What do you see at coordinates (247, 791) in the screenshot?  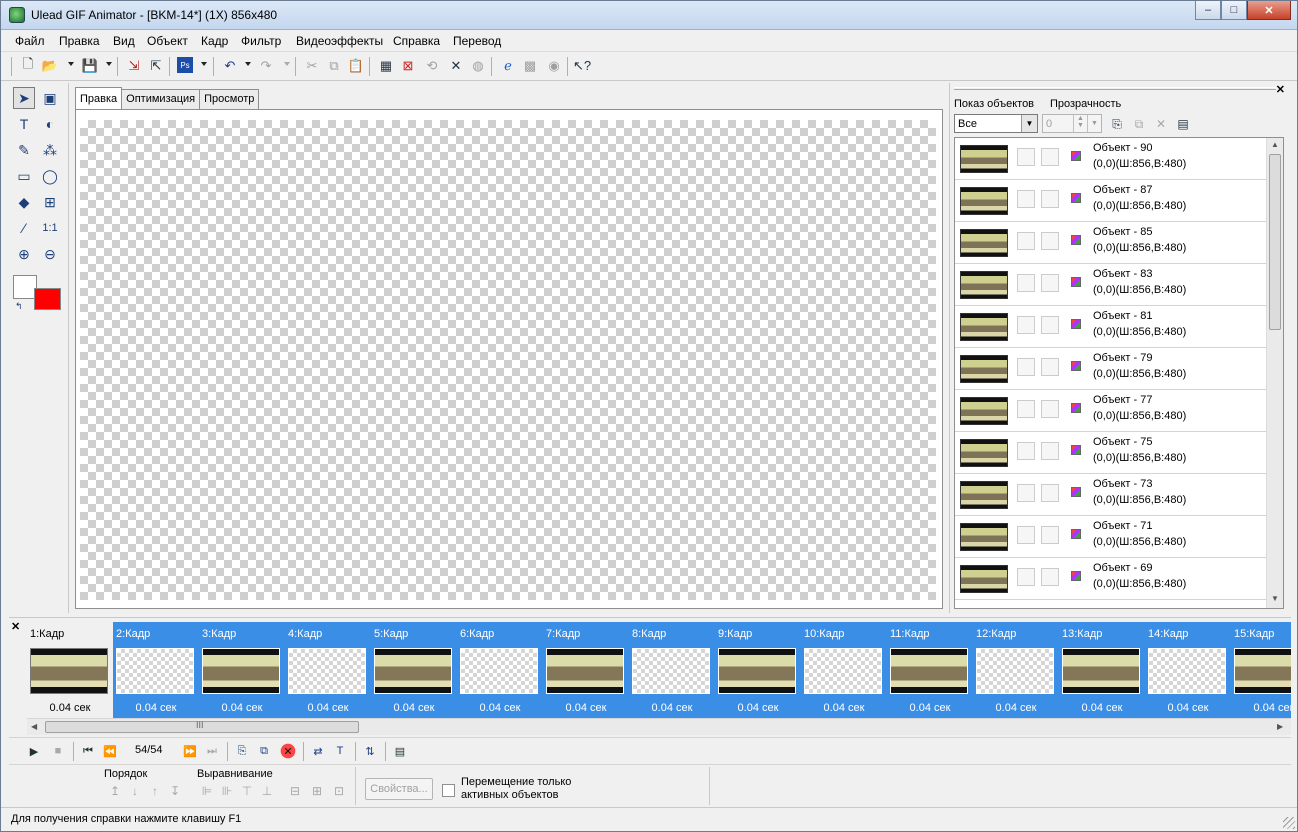 I see `align-top-icon: ⊤` at bounding box center [247, 791].